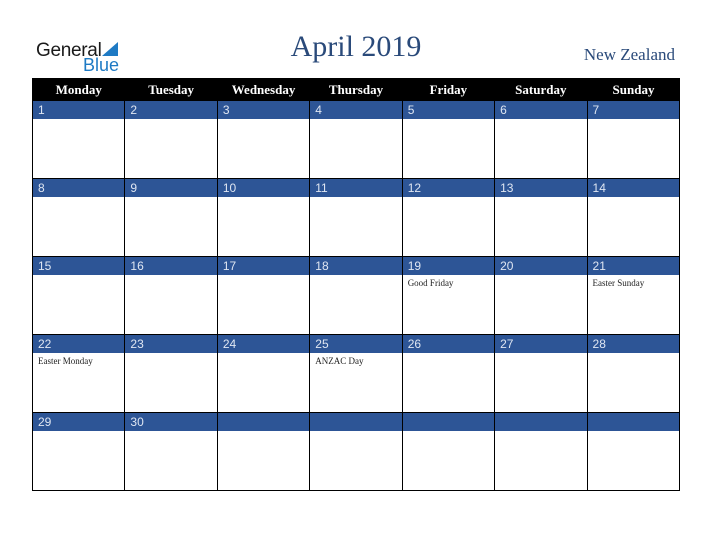 This screenshot has width=712, height=550. What do you see at coordinates (448, 140) in the screenshot?
I see `day-cell: 5` at bounding box center [448, 140].